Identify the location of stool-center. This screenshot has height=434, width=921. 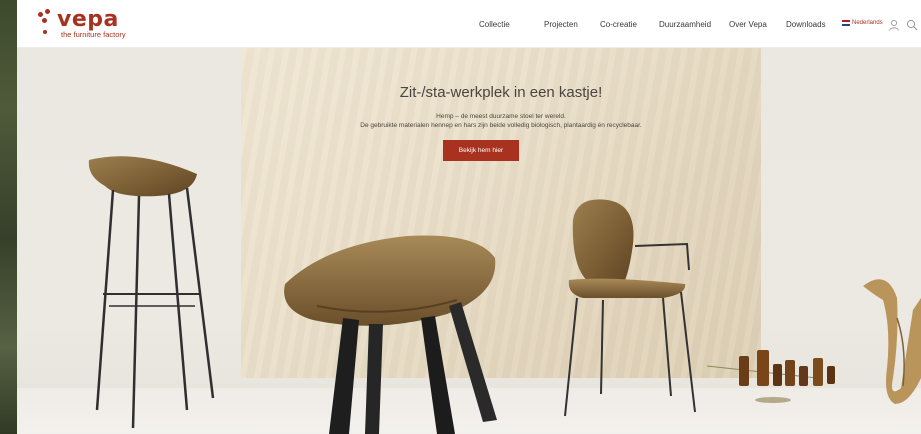
(390, 334).